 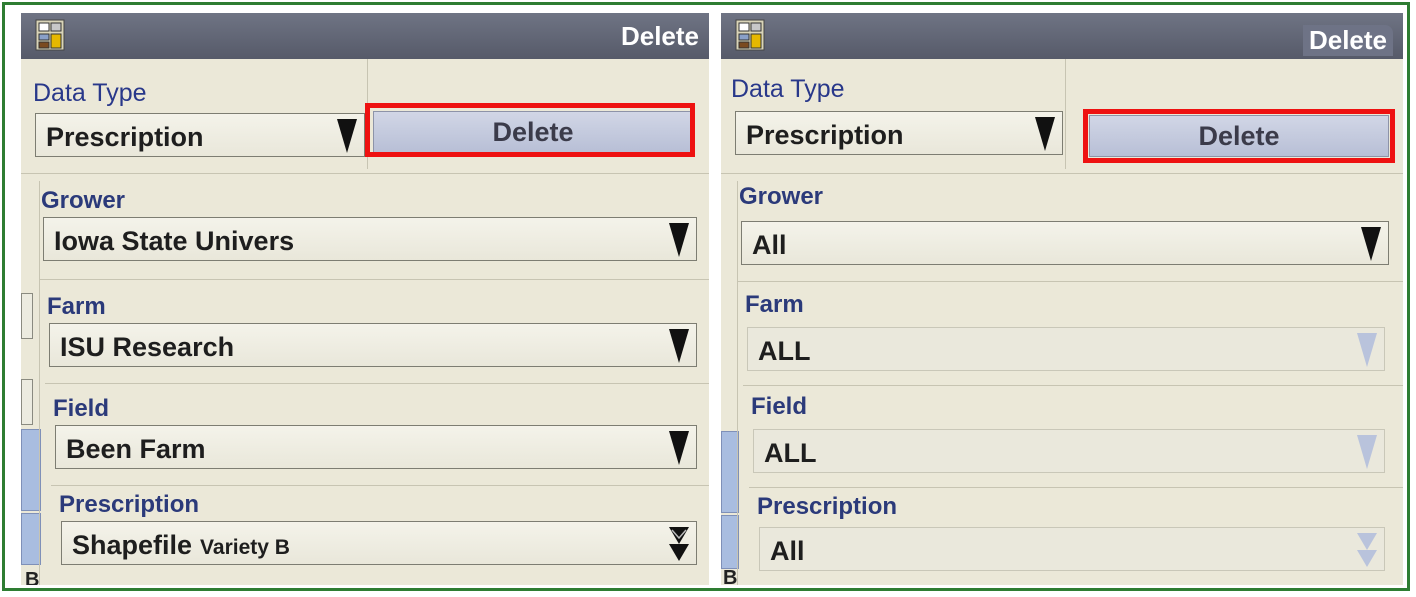 What do you see at coordinates (784, 351) in the screenshot?
I see `farm-value: ALL` at bounding box center [784, 351].